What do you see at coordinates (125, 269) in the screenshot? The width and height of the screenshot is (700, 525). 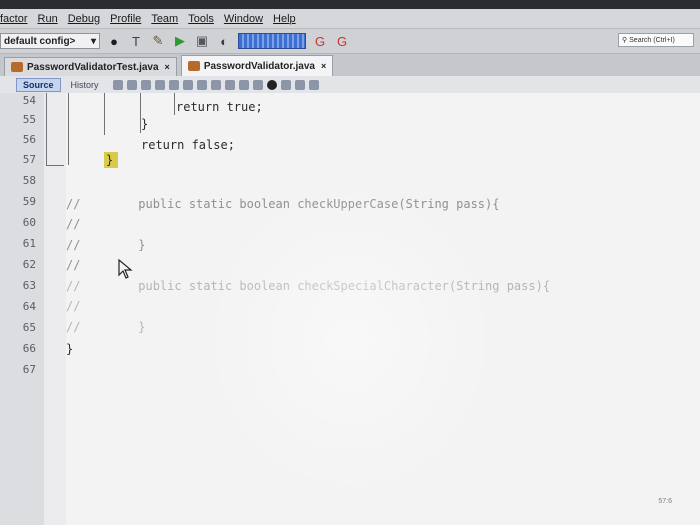 I see `mouse-cursor-icon` at bounding box center [125, 269].